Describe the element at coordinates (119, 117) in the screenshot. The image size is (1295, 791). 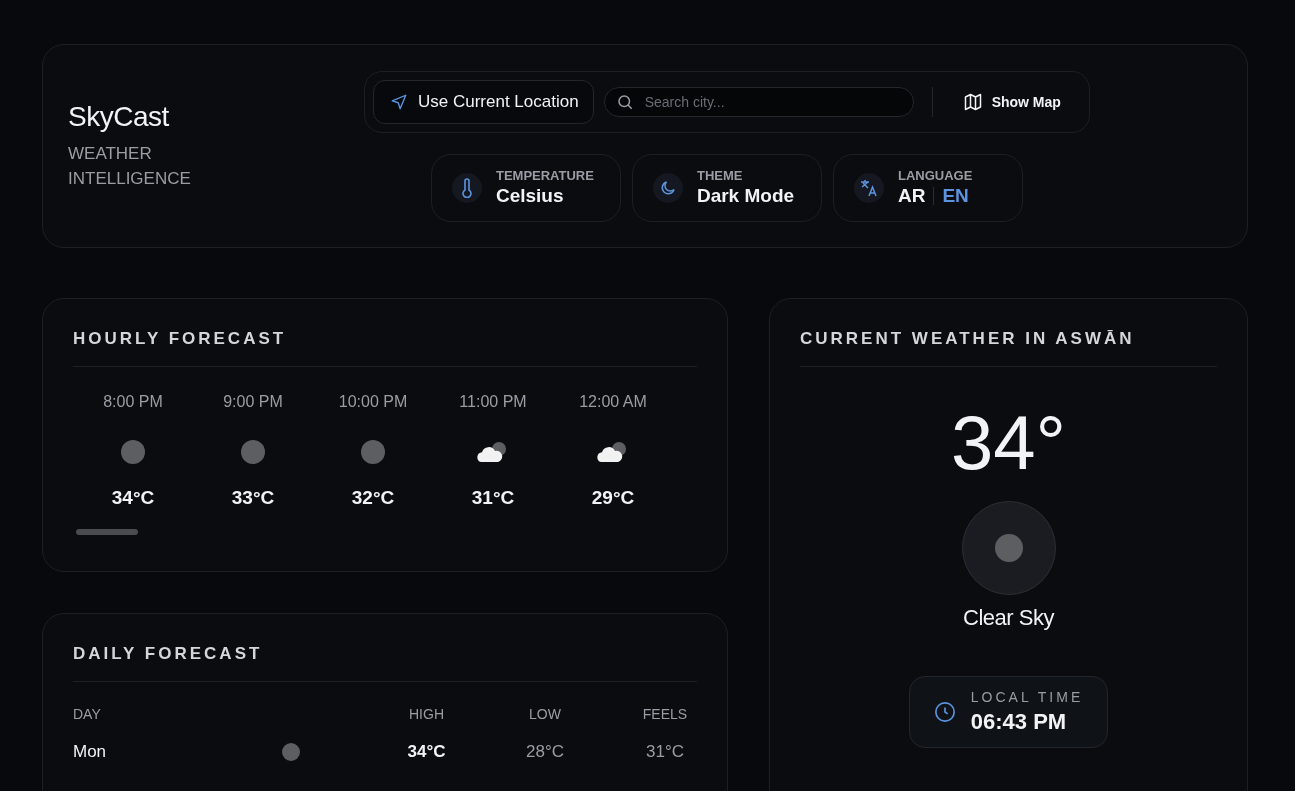
I see `app-title: SkyCast` at that location.